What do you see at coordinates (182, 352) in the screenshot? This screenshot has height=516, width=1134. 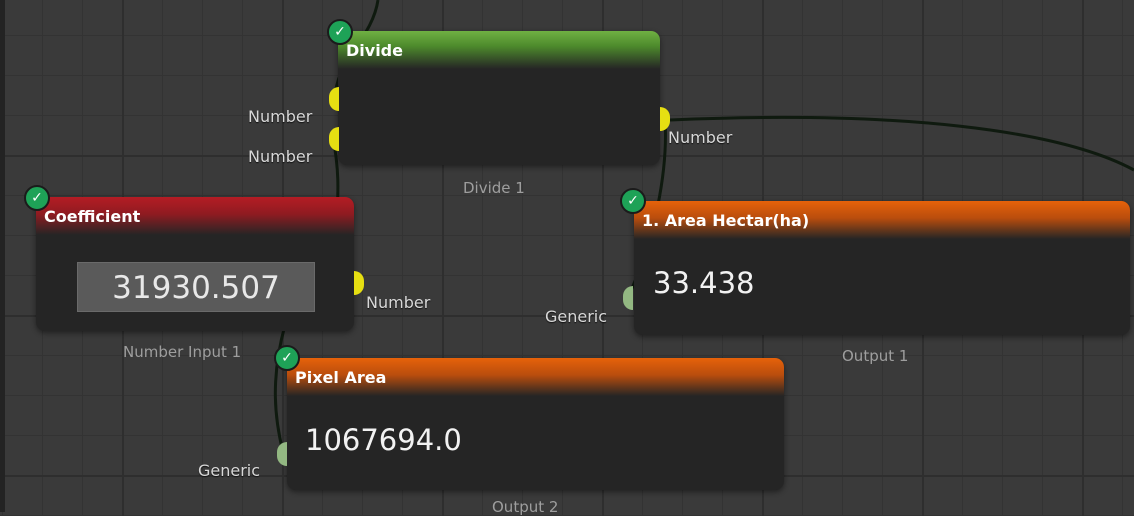 I see `coefficient-node-caption: Number Input 1` at bounding box center [182, 352].